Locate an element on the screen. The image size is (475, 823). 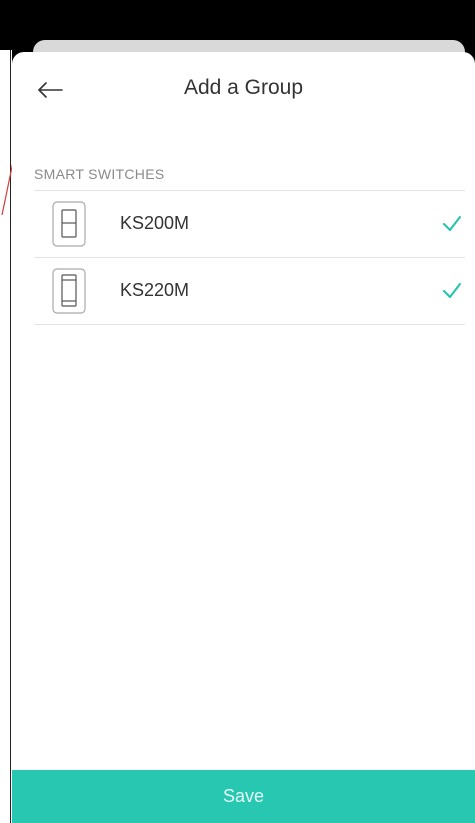
page-title: Add a Group is located at coordinates (243, 87).